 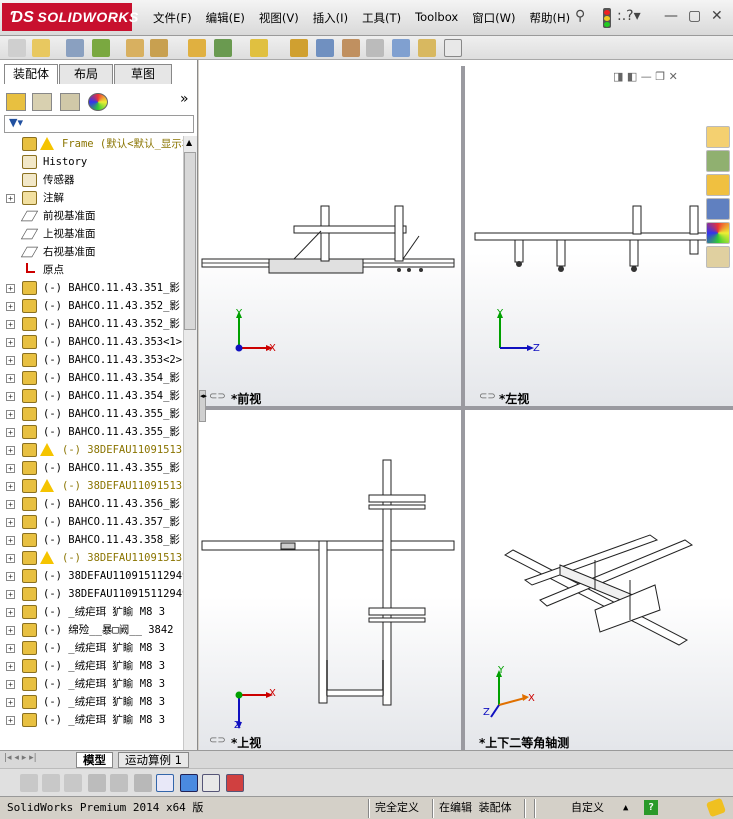 I want to click on tag-icon, so click(x=716, y=807).